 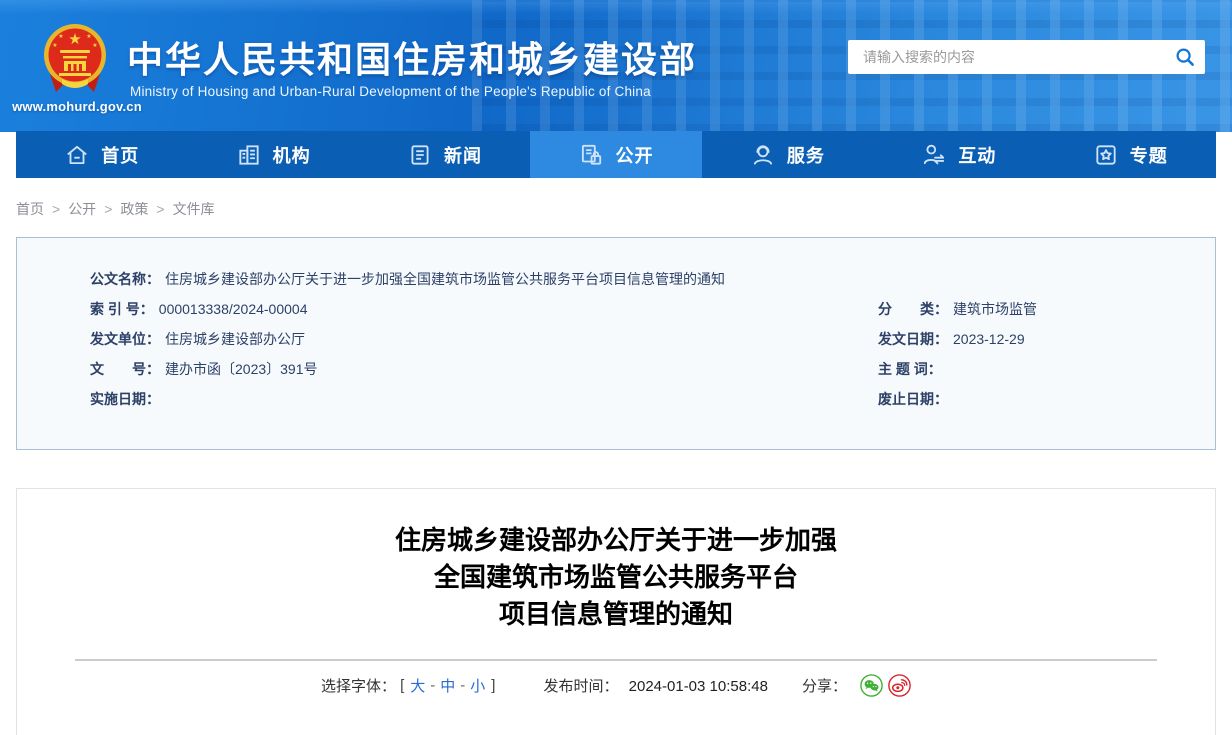 I want to click on nav-item-disclosure: 公开, so click(x=616, y=154).